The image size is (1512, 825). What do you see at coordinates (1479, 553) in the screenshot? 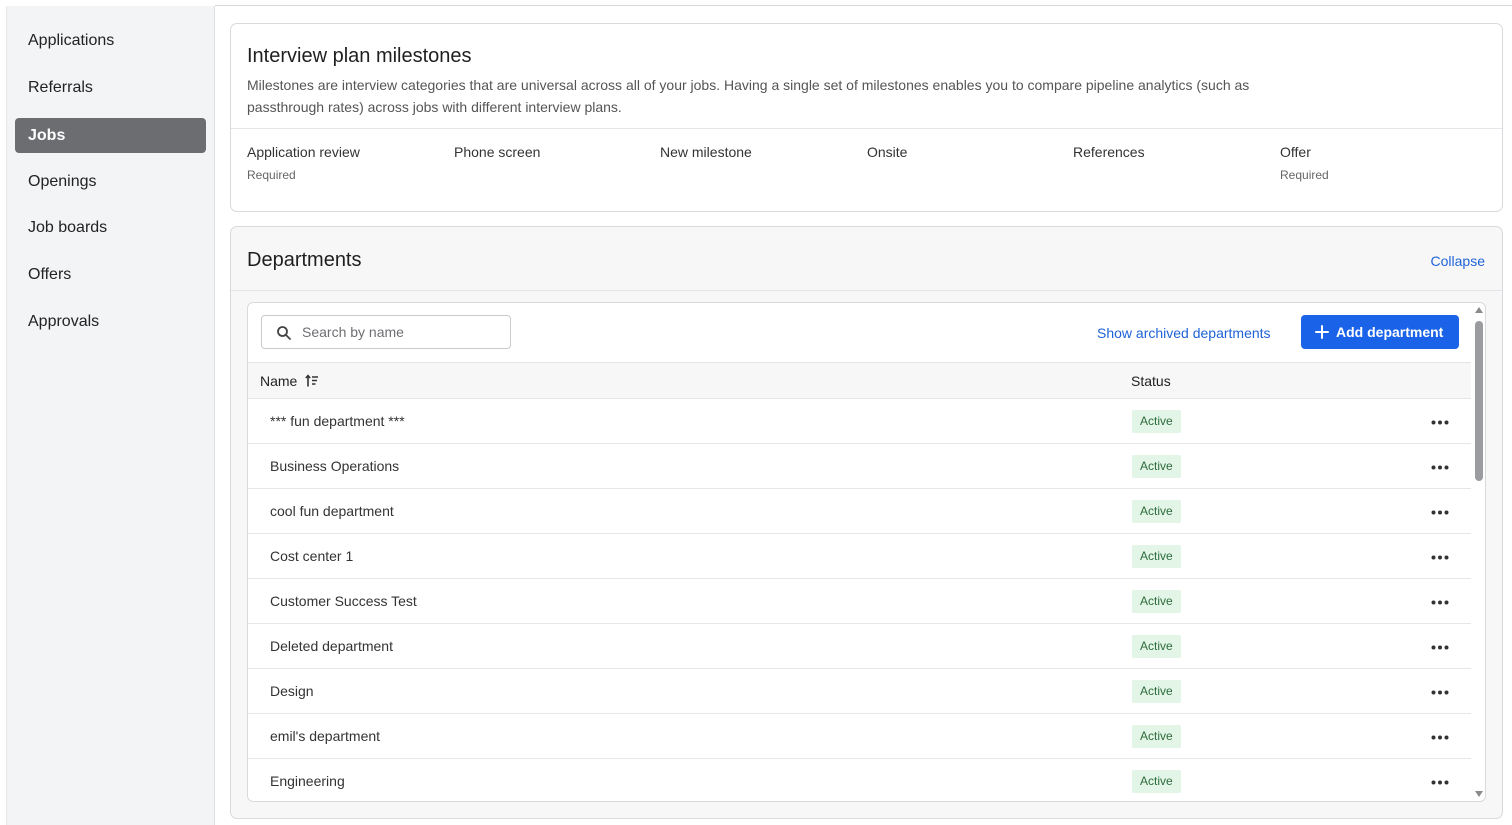
I see `table-scrollbar` at bounding box center [1479, 553].